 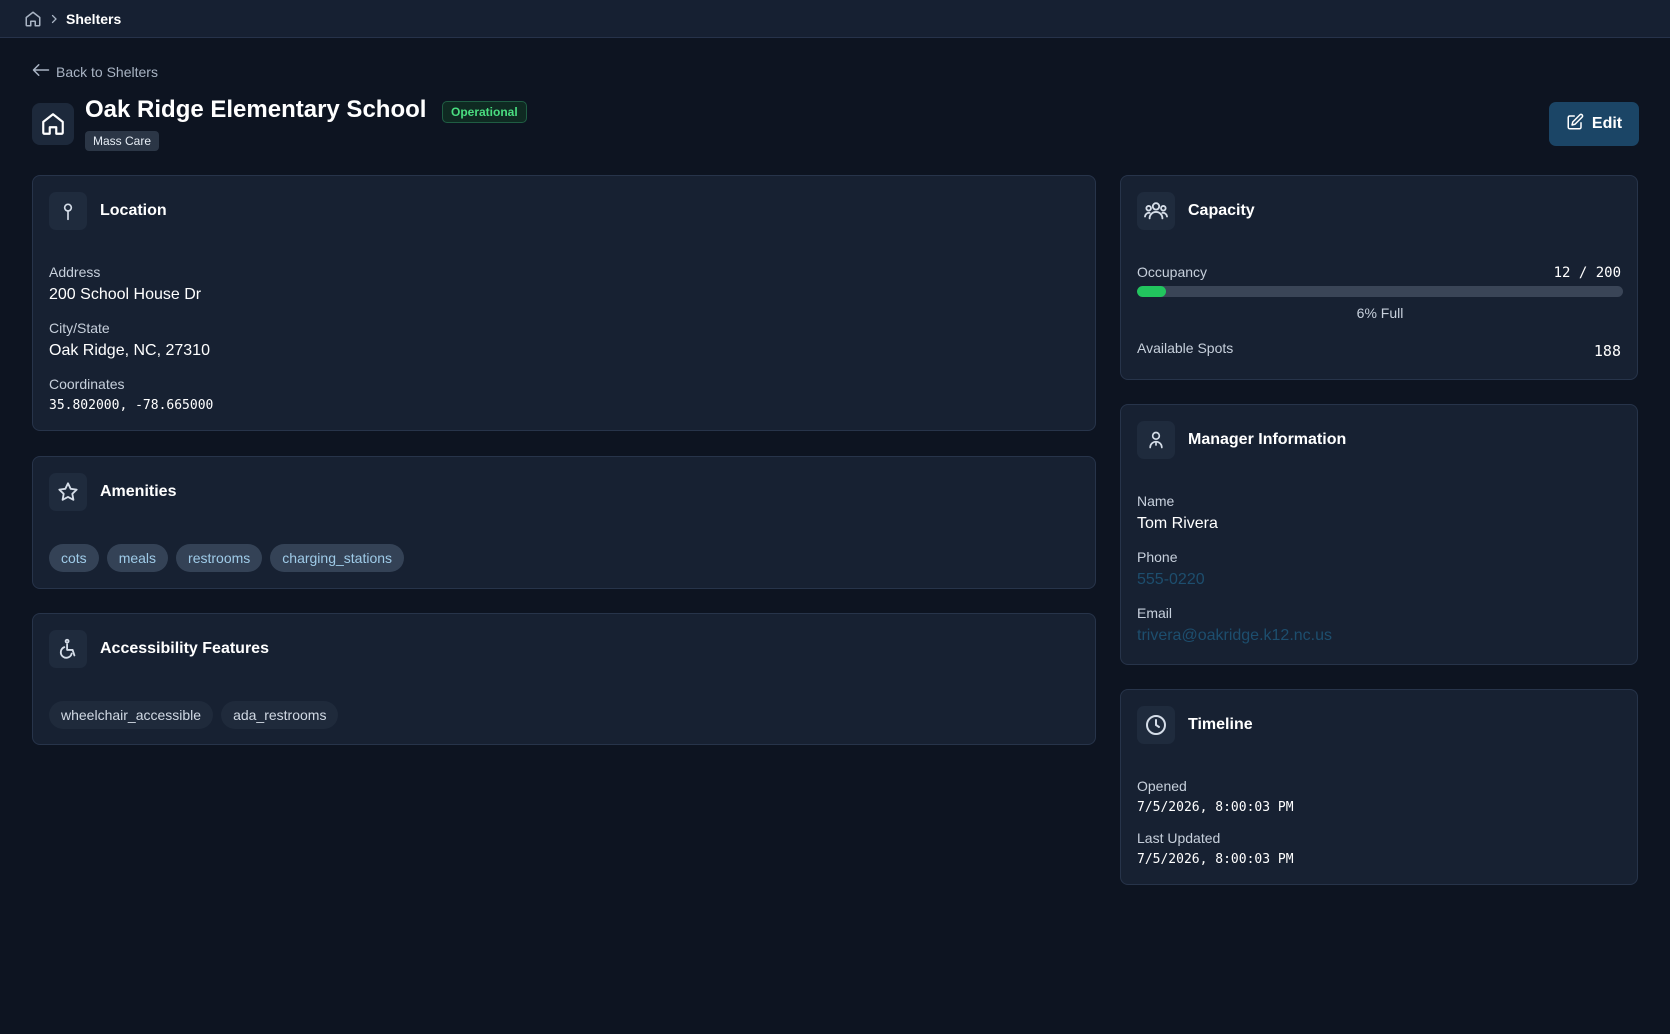 I want to click on edit-button: Edit, so click(x=1594, y=124).